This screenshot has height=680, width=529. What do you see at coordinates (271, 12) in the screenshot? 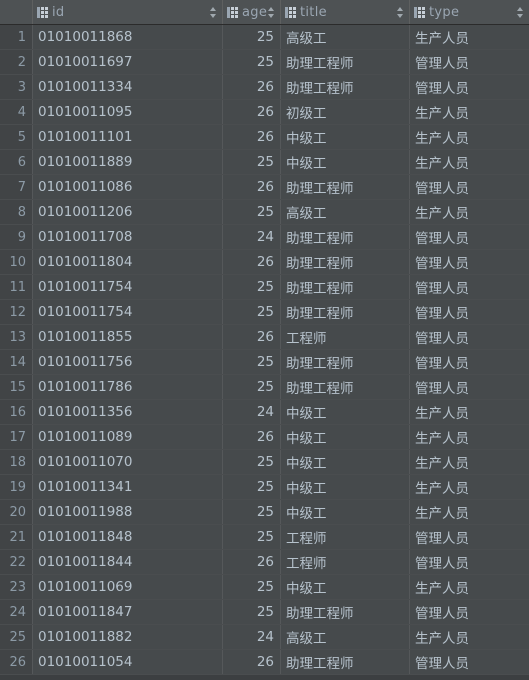
I see `sort-arrows-icon-age` at bounding box center [271, 12].